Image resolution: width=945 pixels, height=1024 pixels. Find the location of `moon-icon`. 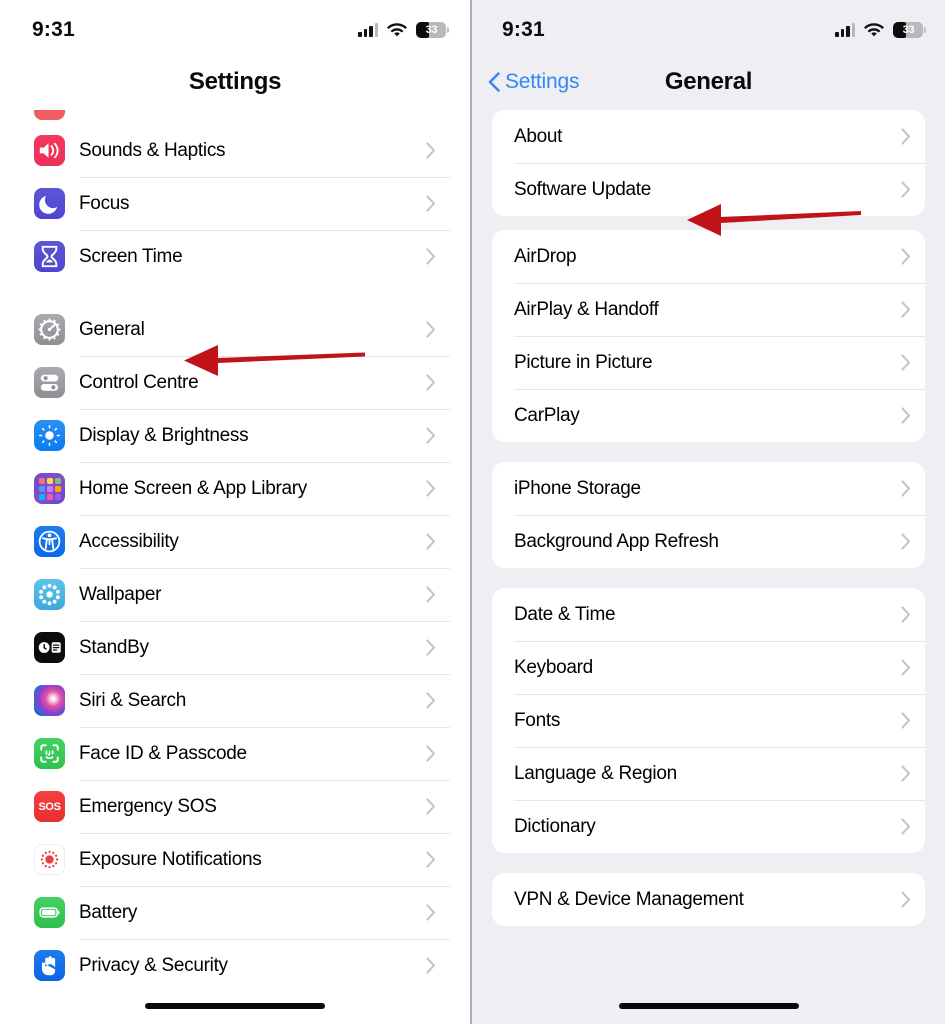

moon-icon is located at coordinates (49, 203).